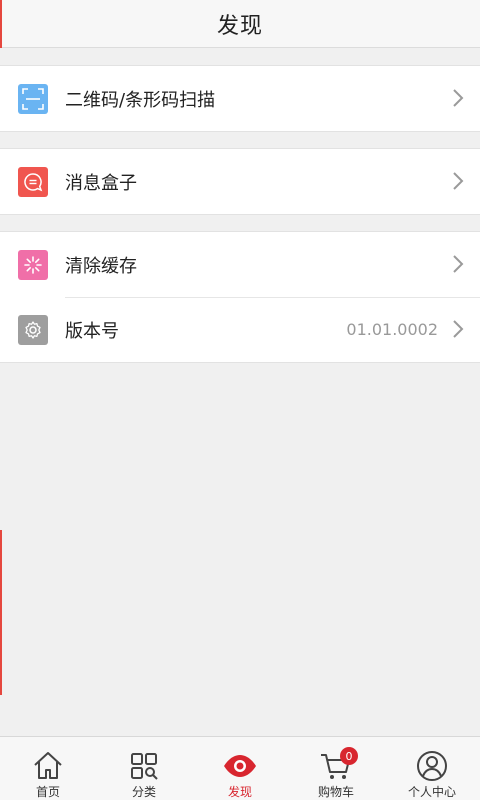 The width and height of the screenshot is (480, 800). I want to click on tab-category-label: 分类, so click(143, 792).